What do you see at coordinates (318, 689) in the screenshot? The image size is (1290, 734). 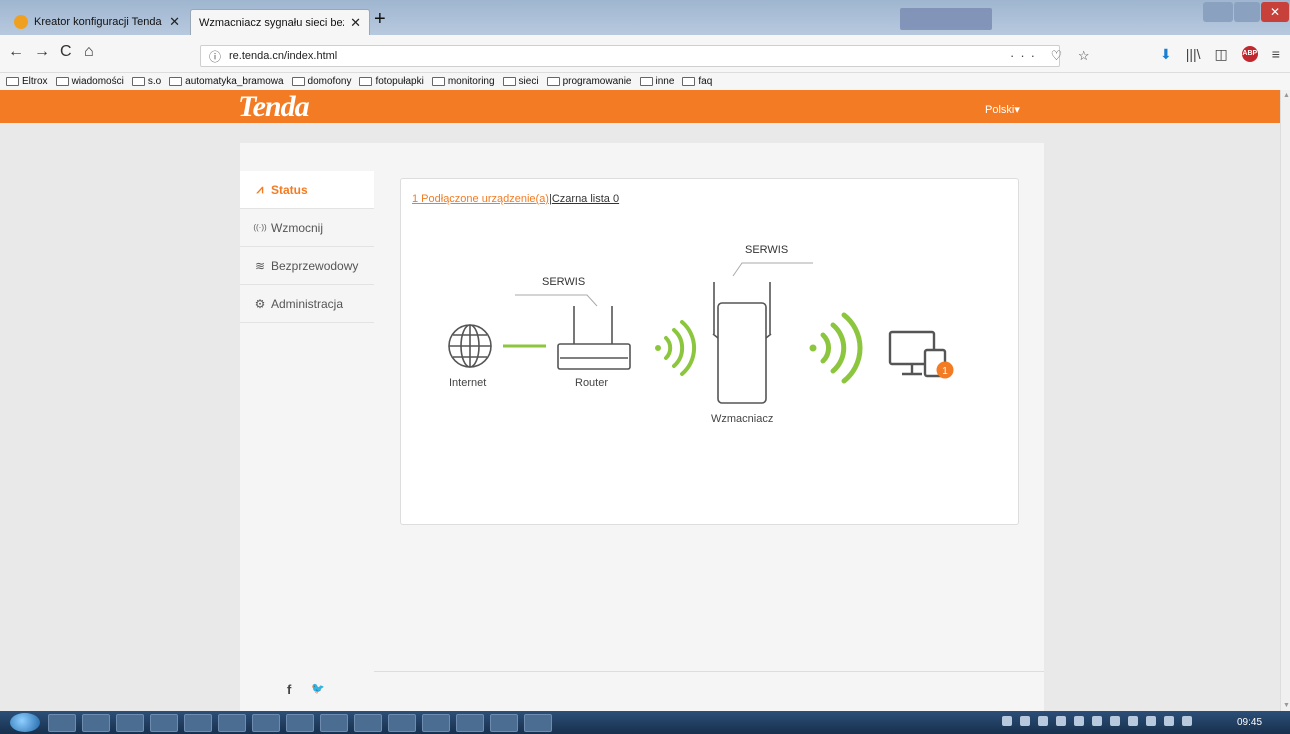 I see `twitter-icon: 🐦` at bounding box center [318, 689].